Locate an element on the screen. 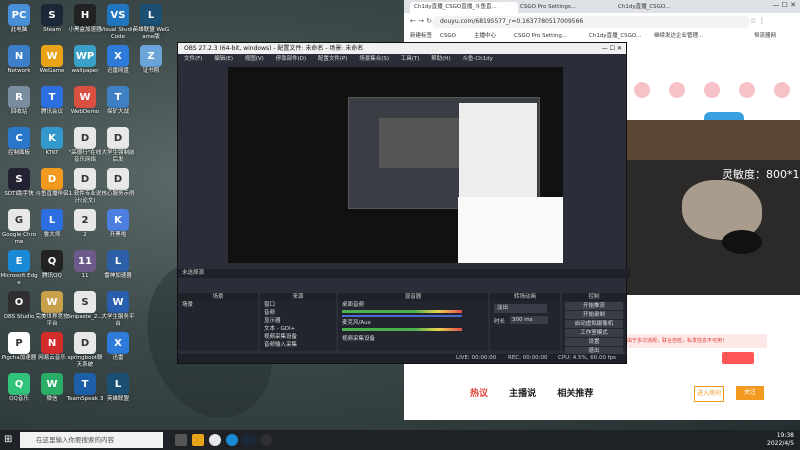 The height and width of the screenshot is (450, 800). menu-douyu: 斗鱼-Ch1dy is located at coordinates (477, 59).